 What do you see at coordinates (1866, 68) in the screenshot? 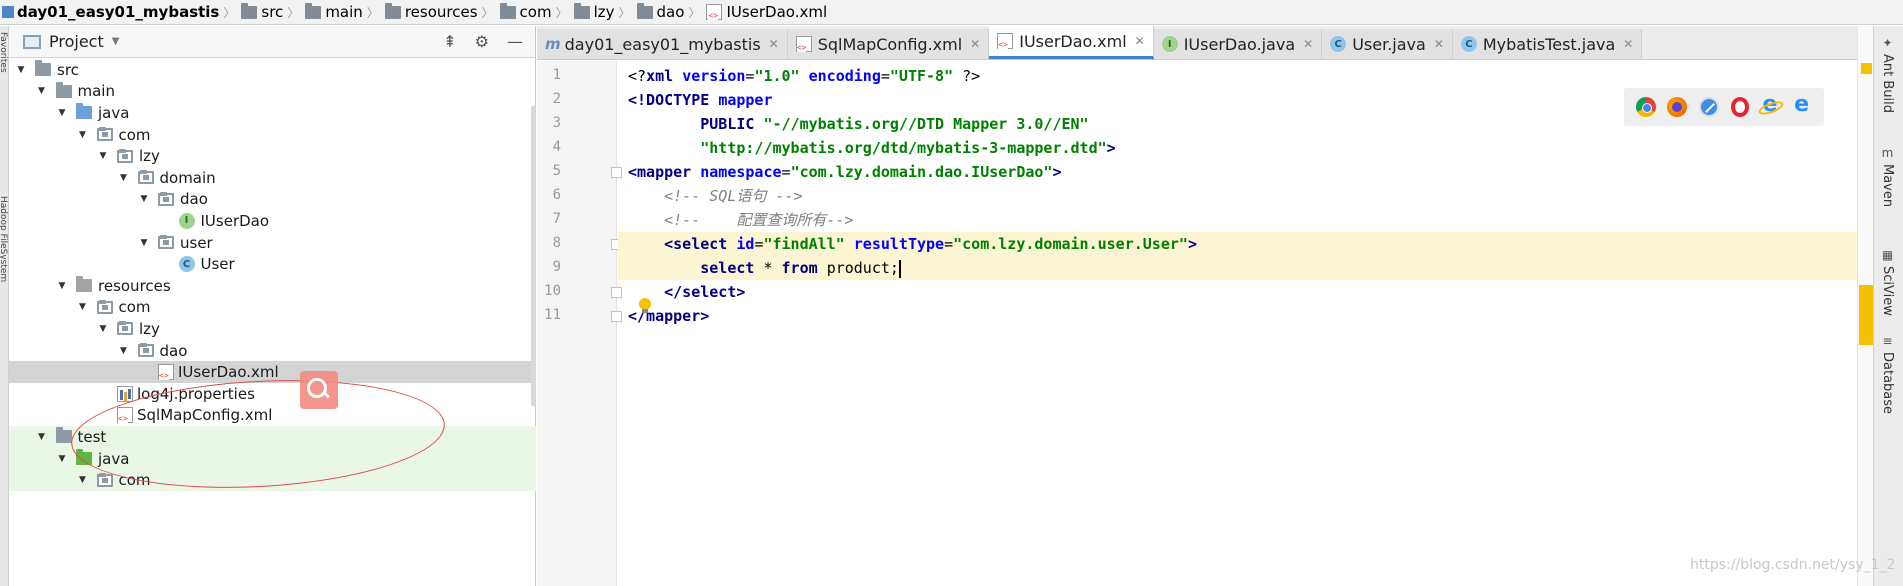
I see `inspection-status-icon` at bounding box center [1866, 68].